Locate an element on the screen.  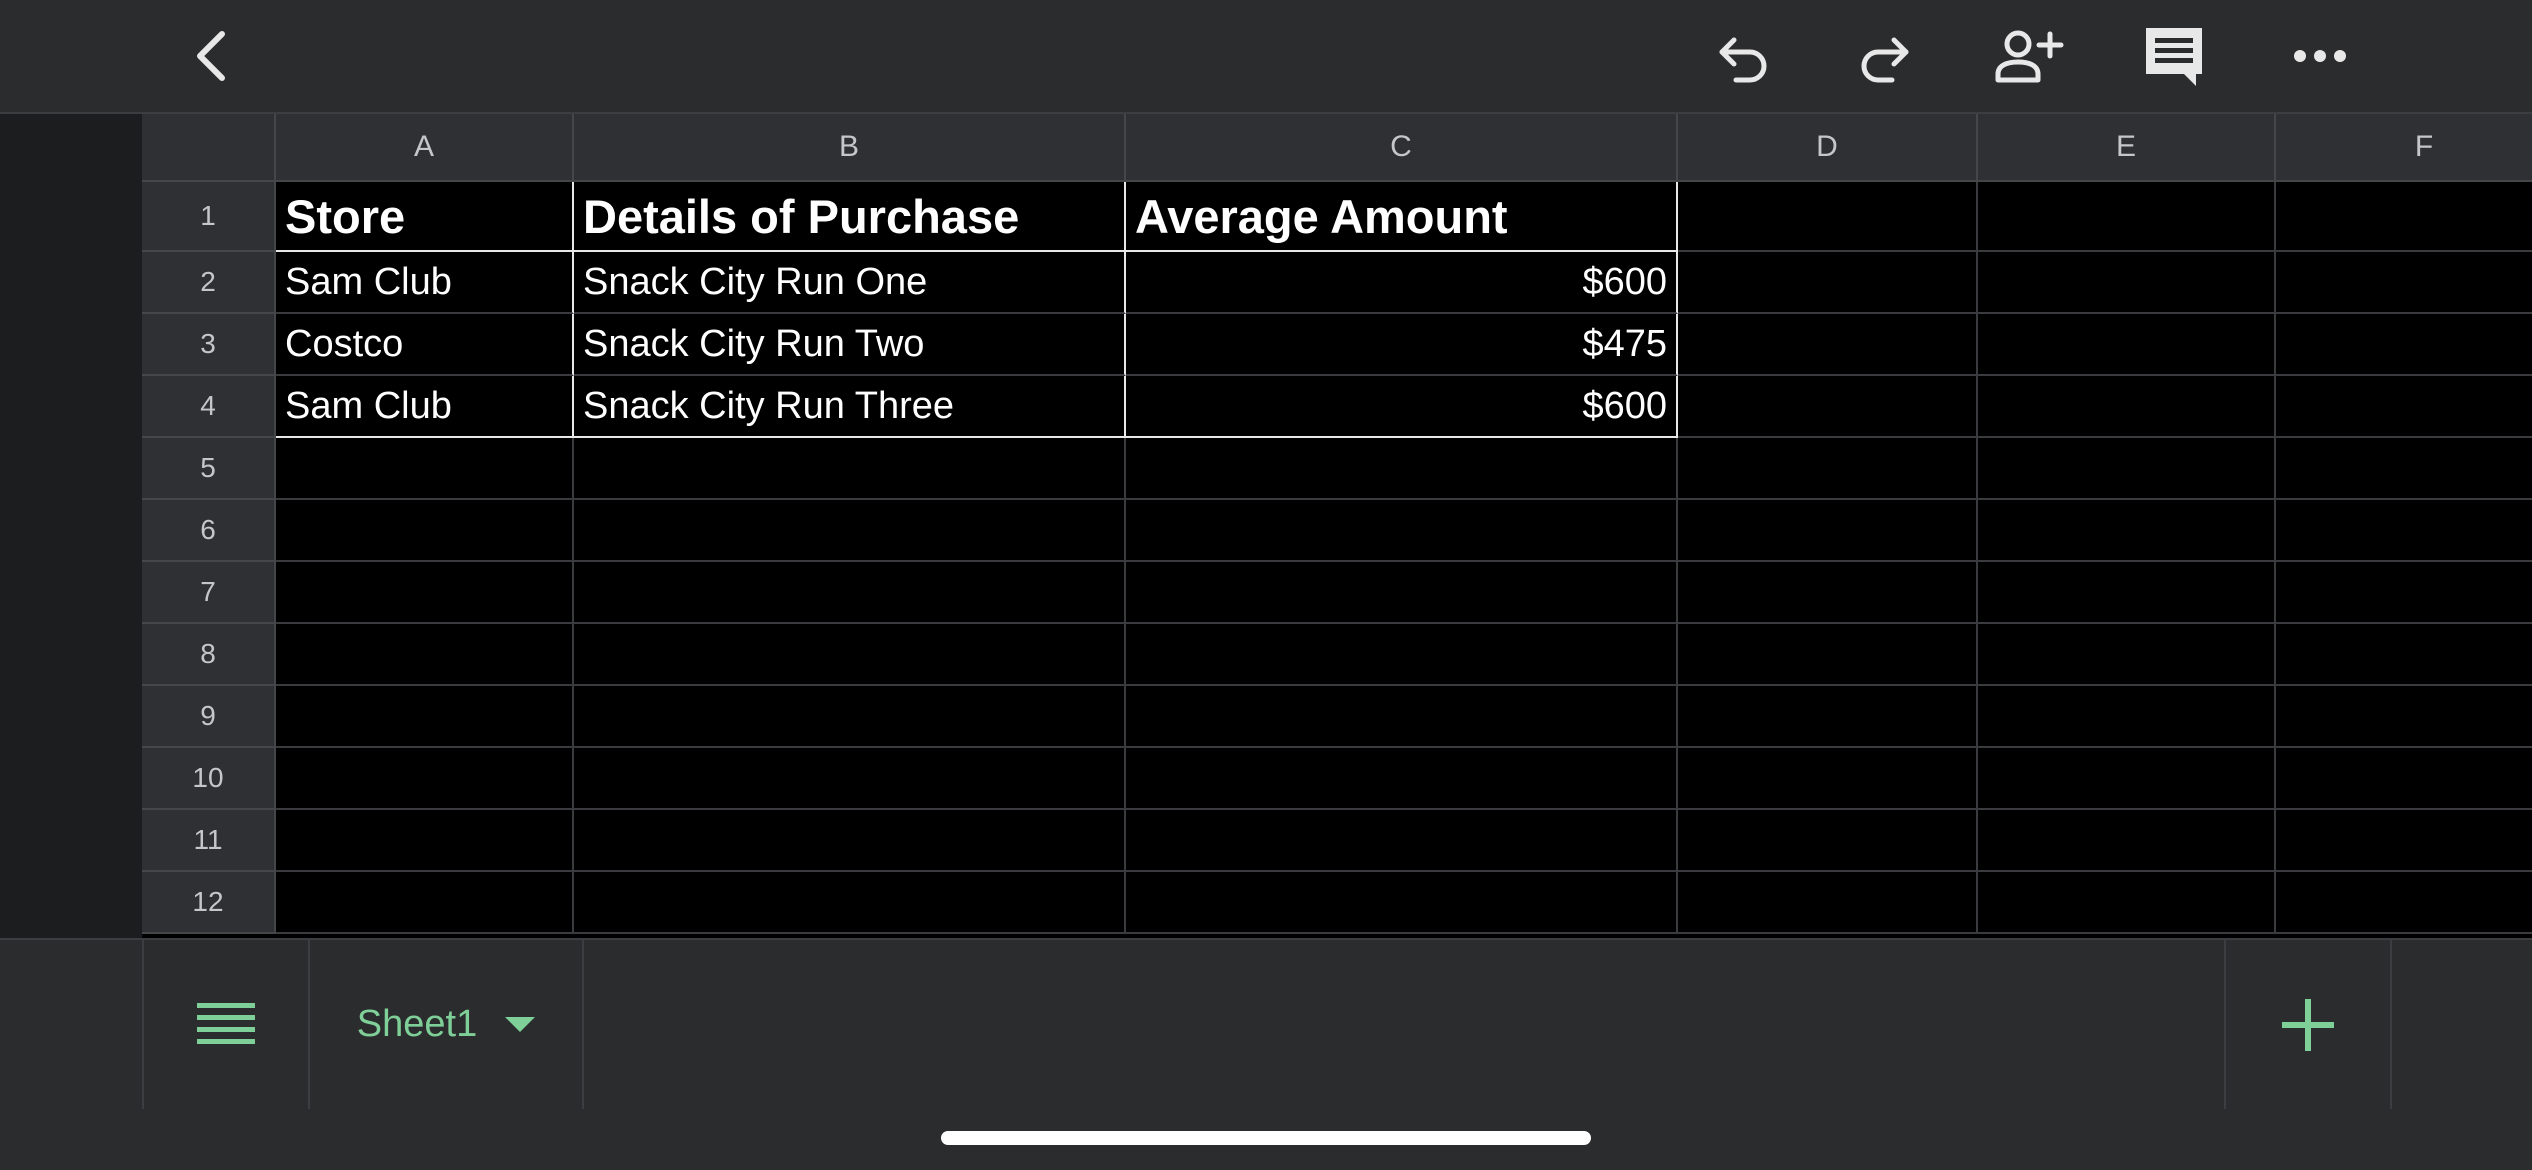
cell-f7 is located at coordinates (2404, 593).